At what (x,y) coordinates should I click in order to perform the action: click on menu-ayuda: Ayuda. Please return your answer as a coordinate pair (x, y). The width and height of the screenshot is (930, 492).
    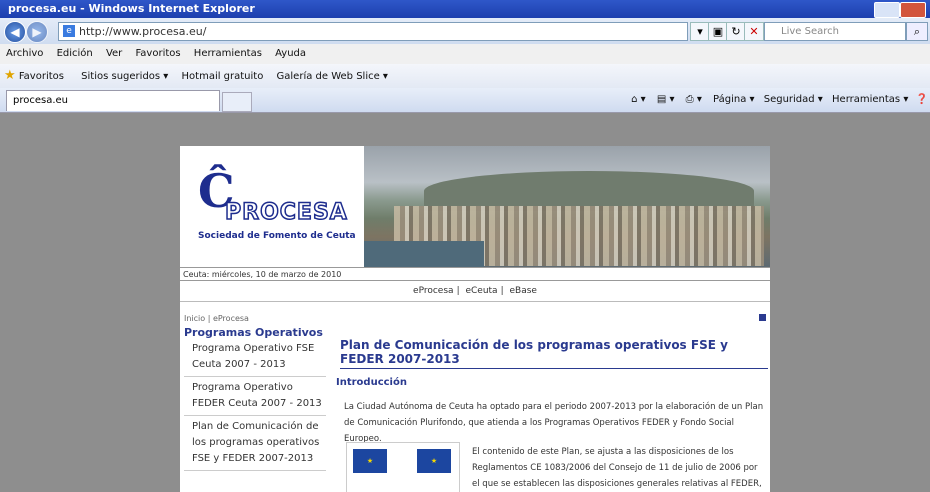
    Looking at the image, I should click on (290, 53).